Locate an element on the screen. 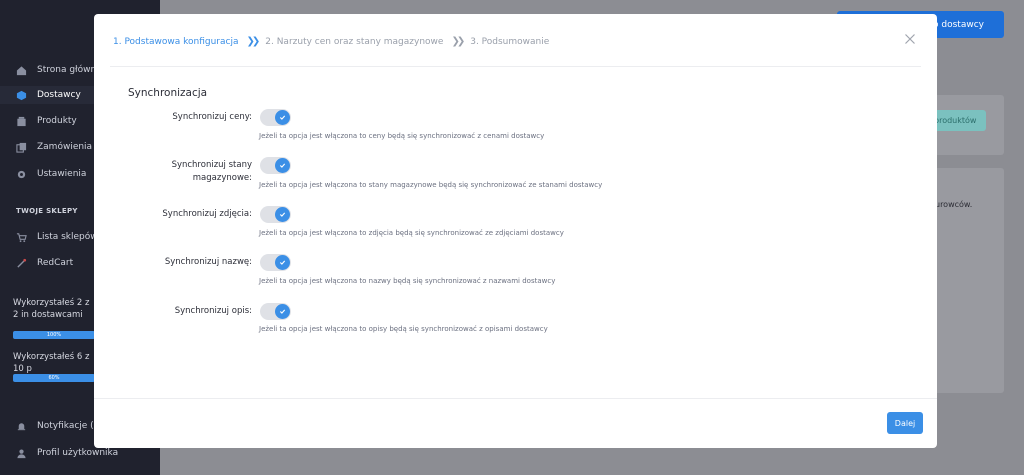  sidebar-item-label: RedCart is located at coordinates (55, 263).